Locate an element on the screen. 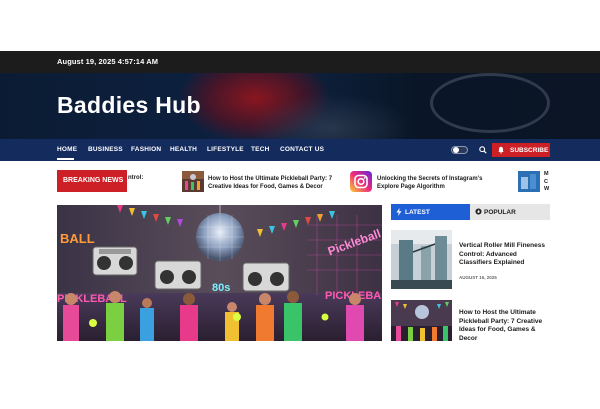 The width and height of the screenshot is (600, 409). breaking-news-badge: BREAKING NEWS is located at coordinates (92, 181).